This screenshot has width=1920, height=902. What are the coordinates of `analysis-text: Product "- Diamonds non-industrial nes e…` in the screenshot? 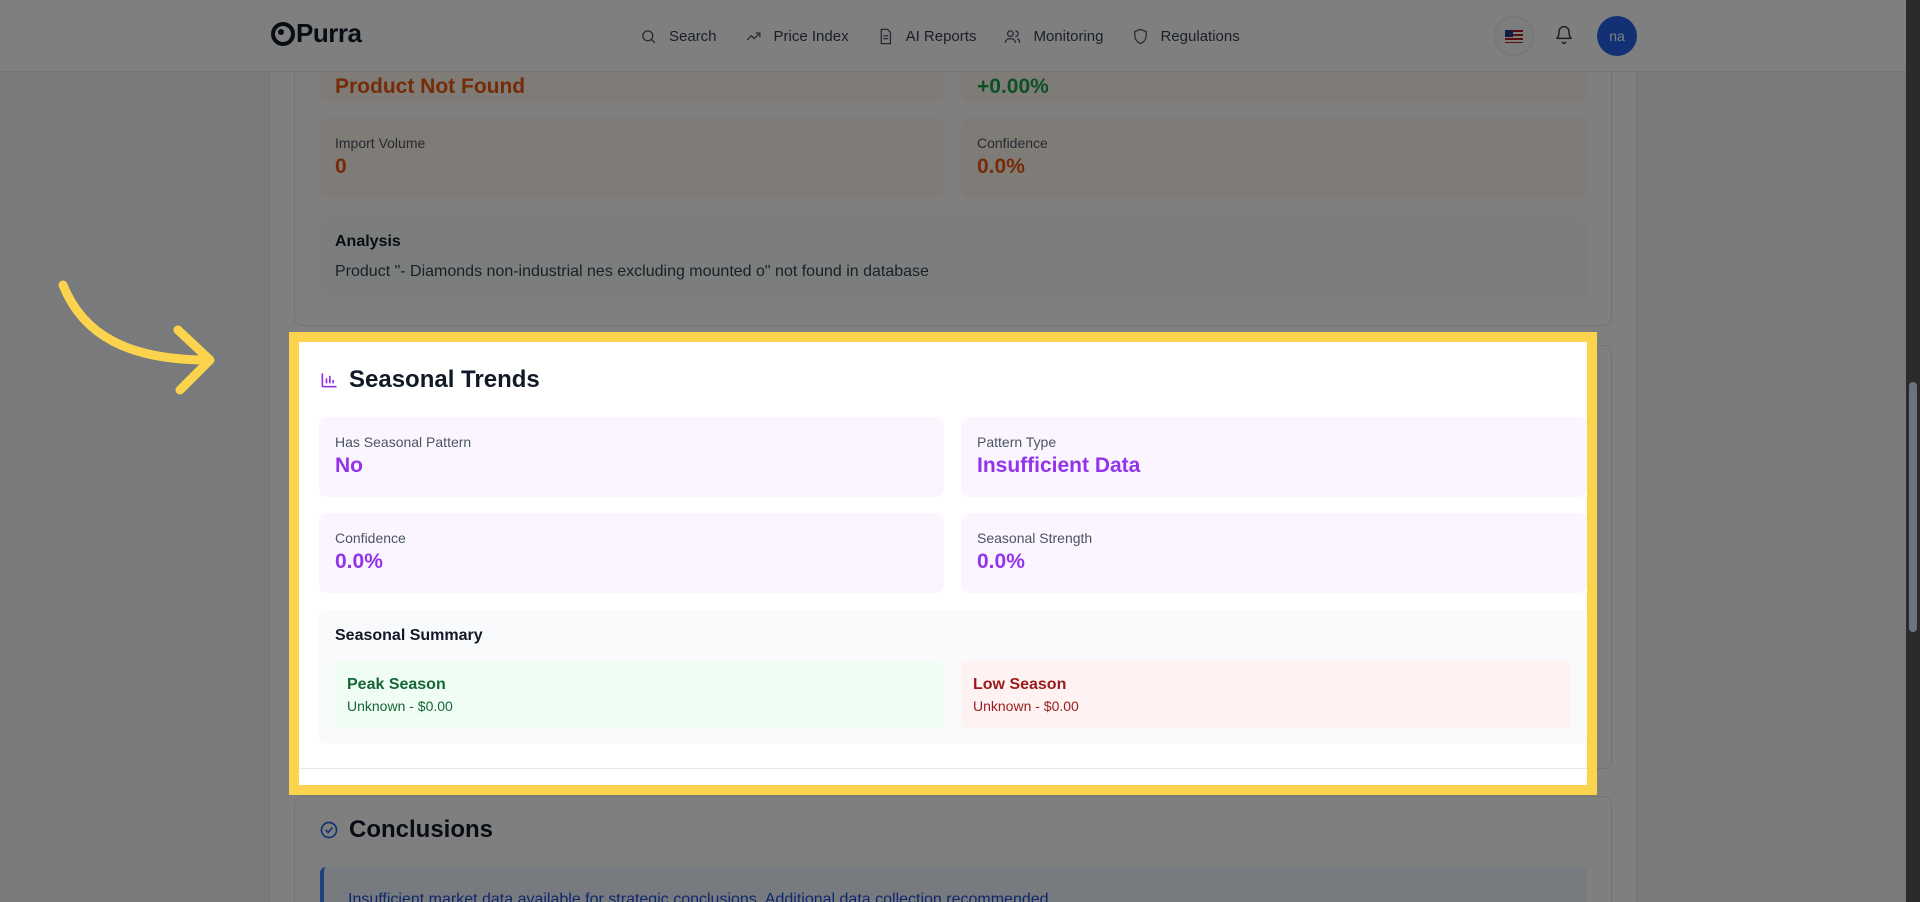 It's located at (632, 271).